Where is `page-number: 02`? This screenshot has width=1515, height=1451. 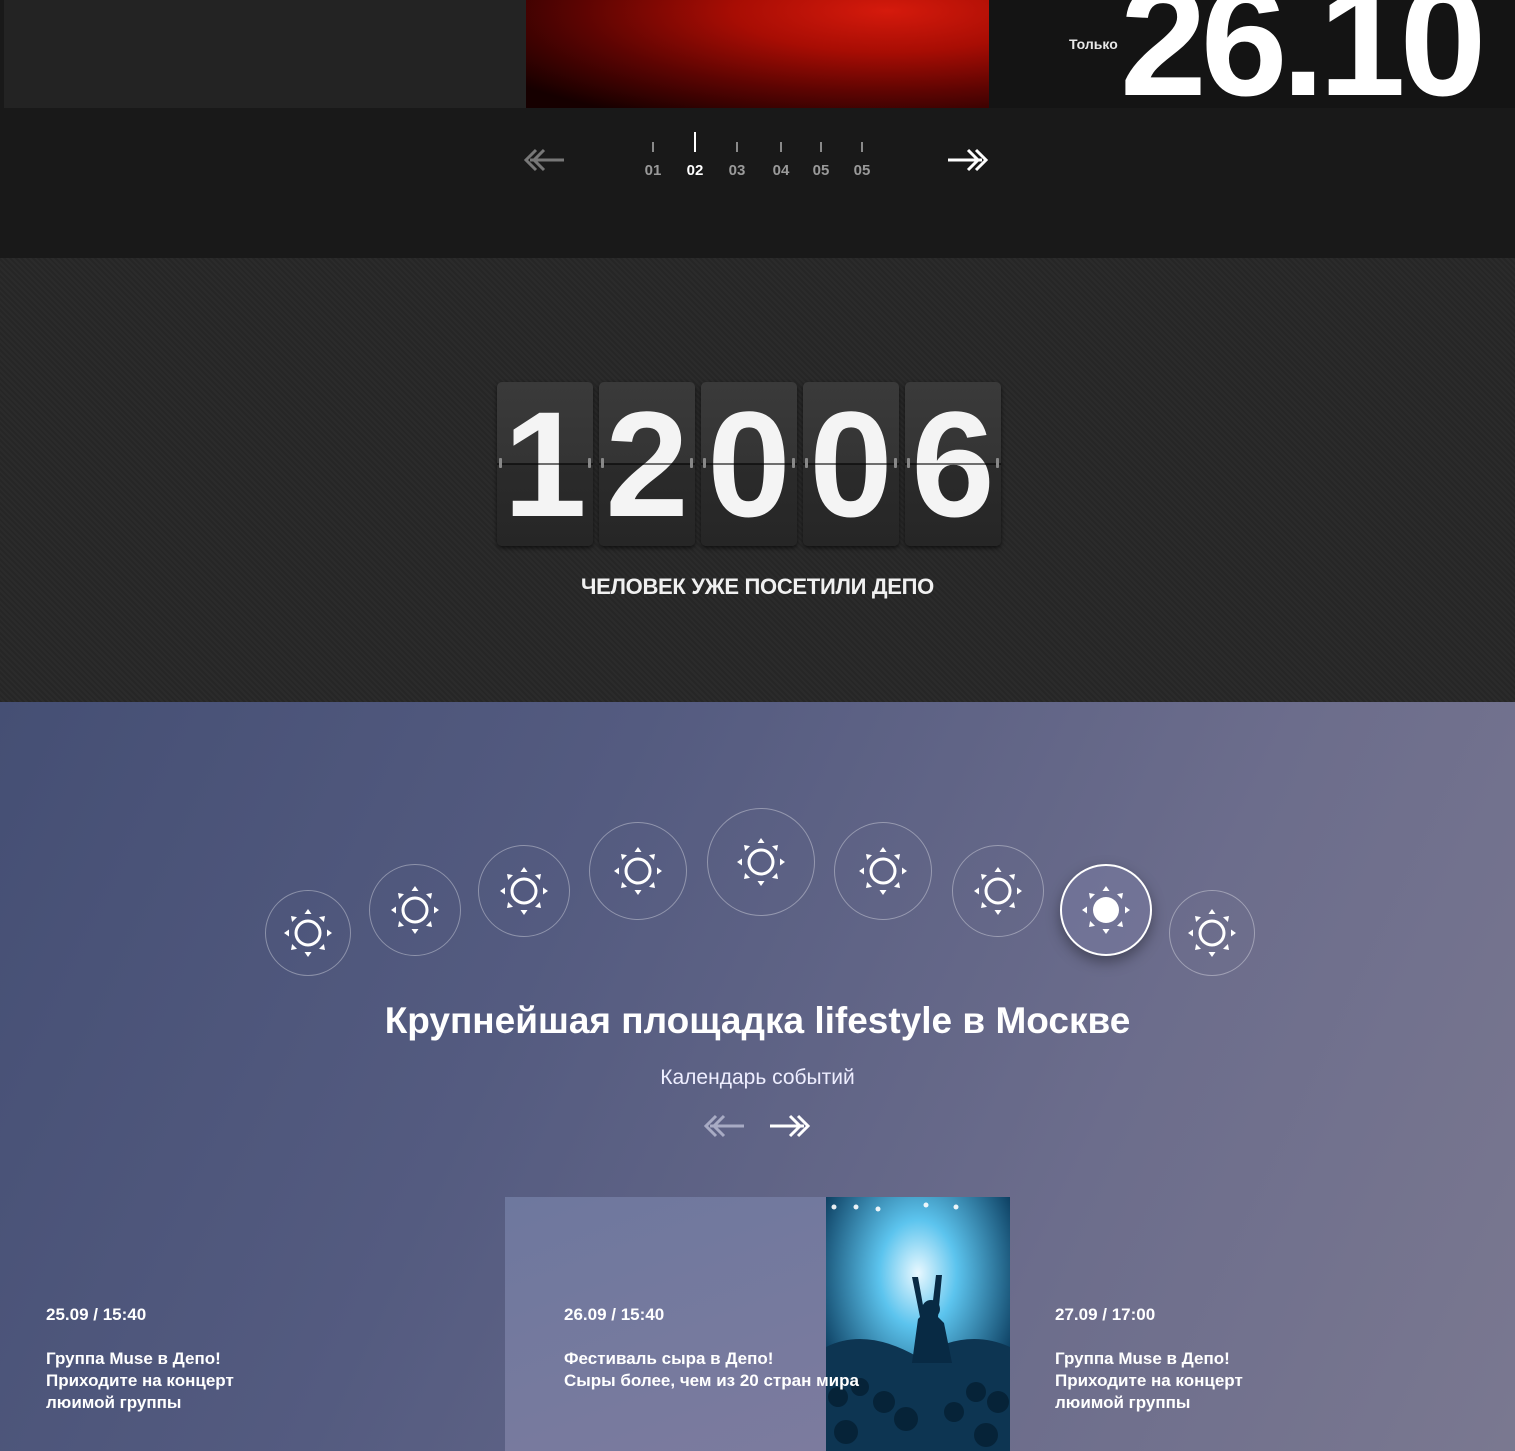 page-number: 02 is located at coordinates (695, 170).